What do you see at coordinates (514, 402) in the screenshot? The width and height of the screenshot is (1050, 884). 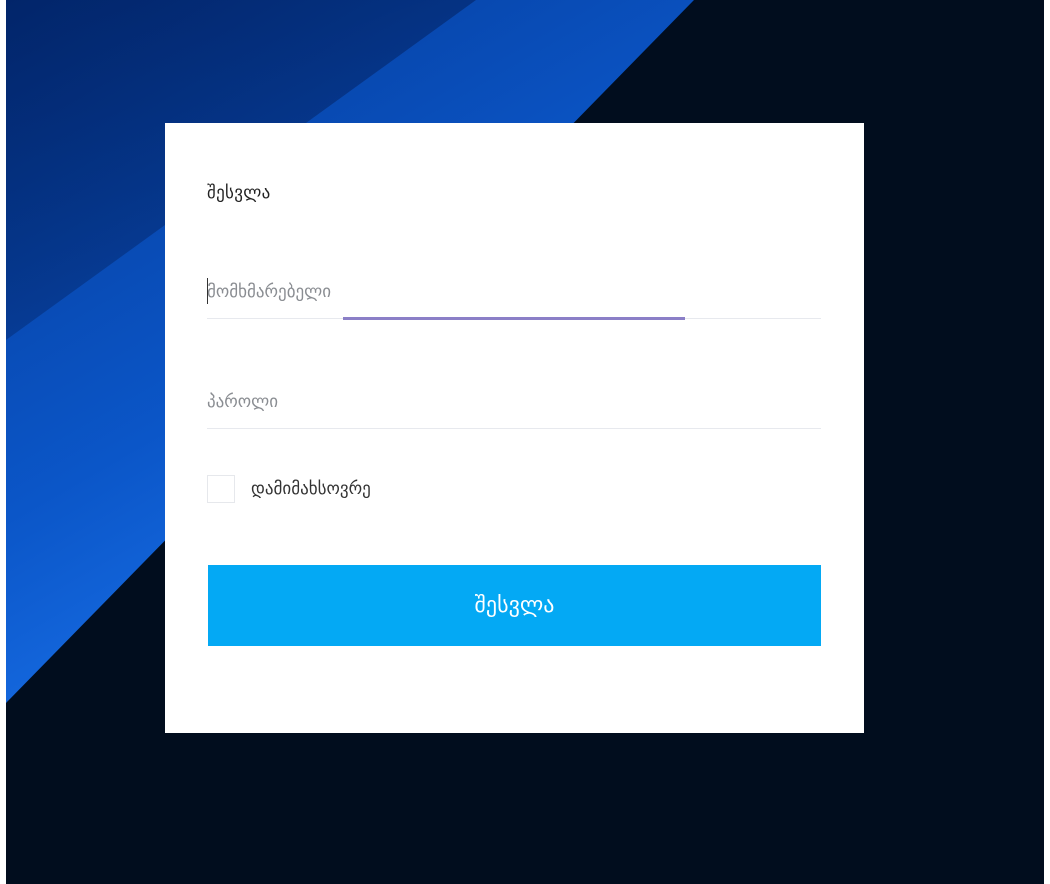 I see `password-input` at bounding box center [514, 402].